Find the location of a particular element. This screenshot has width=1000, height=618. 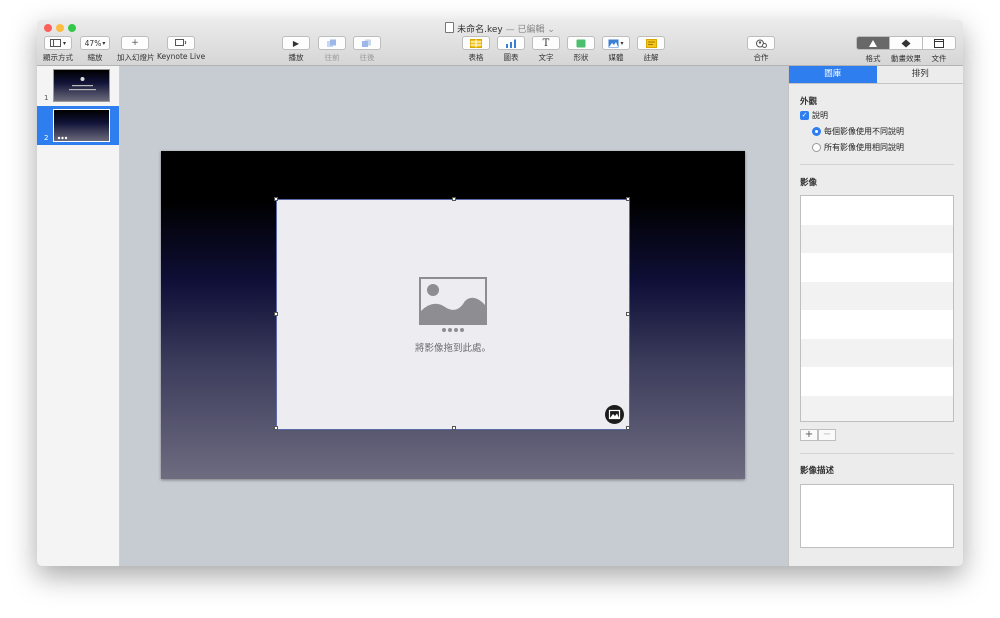

text-icon: T is located at coordinates (546, 43).